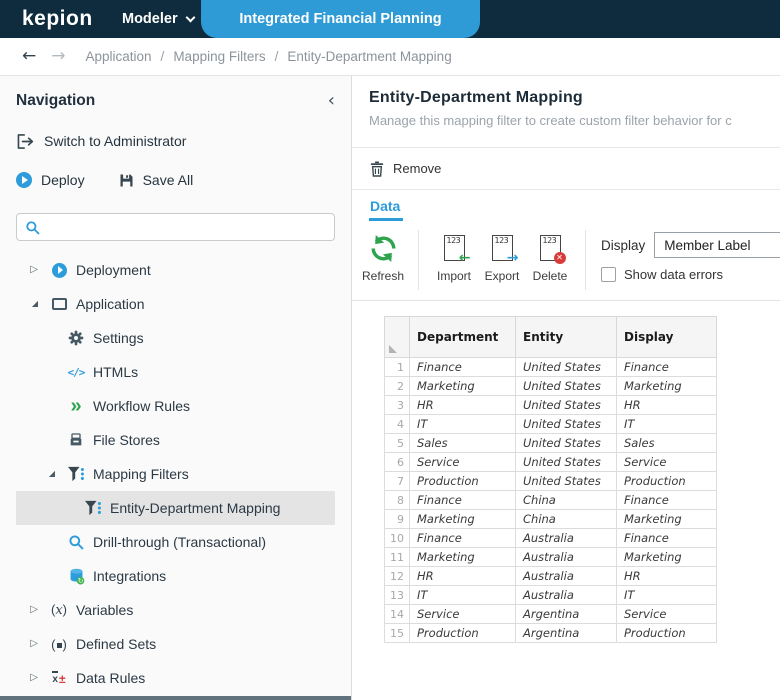  I want to click on row-number-cell: 8, so click(397, 500).